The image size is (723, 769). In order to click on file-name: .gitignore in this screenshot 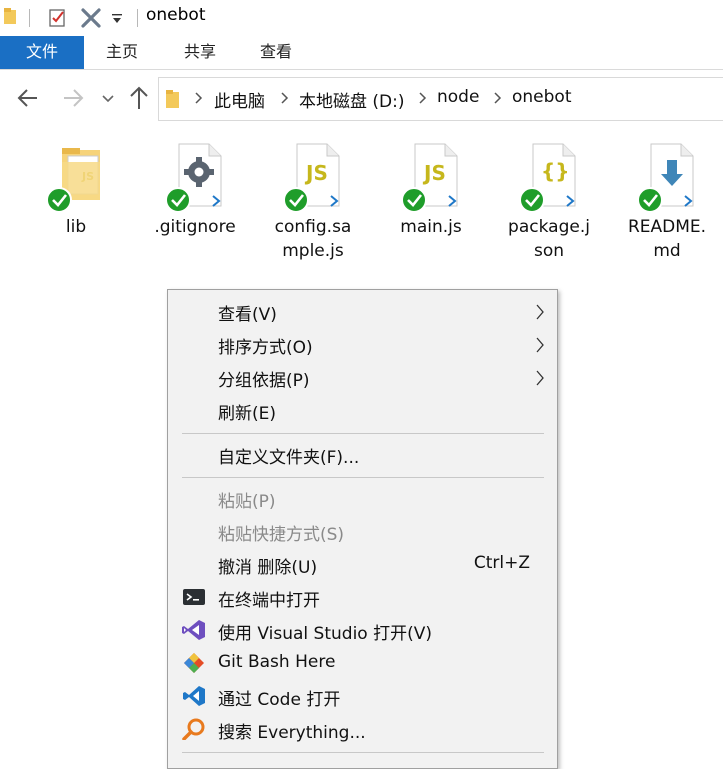, I will do `click(195, 227)`.